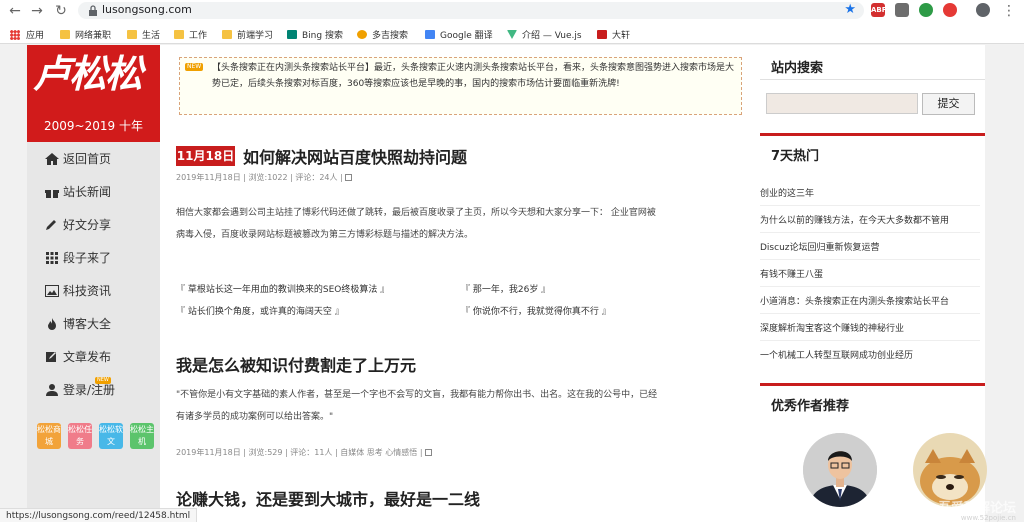 This screenshot has width=1024, height=522. I want to click on evernote-icon, so click(926, 10).